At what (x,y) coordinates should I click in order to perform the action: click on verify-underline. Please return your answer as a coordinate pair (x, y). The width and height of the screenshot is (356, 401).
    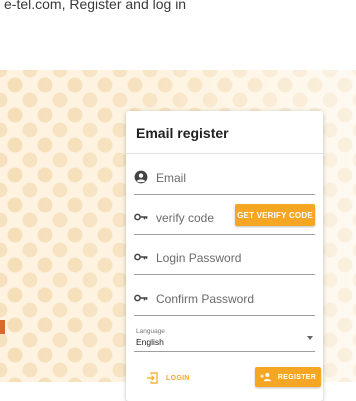
    Looking at the image, I should click on (224, 234).